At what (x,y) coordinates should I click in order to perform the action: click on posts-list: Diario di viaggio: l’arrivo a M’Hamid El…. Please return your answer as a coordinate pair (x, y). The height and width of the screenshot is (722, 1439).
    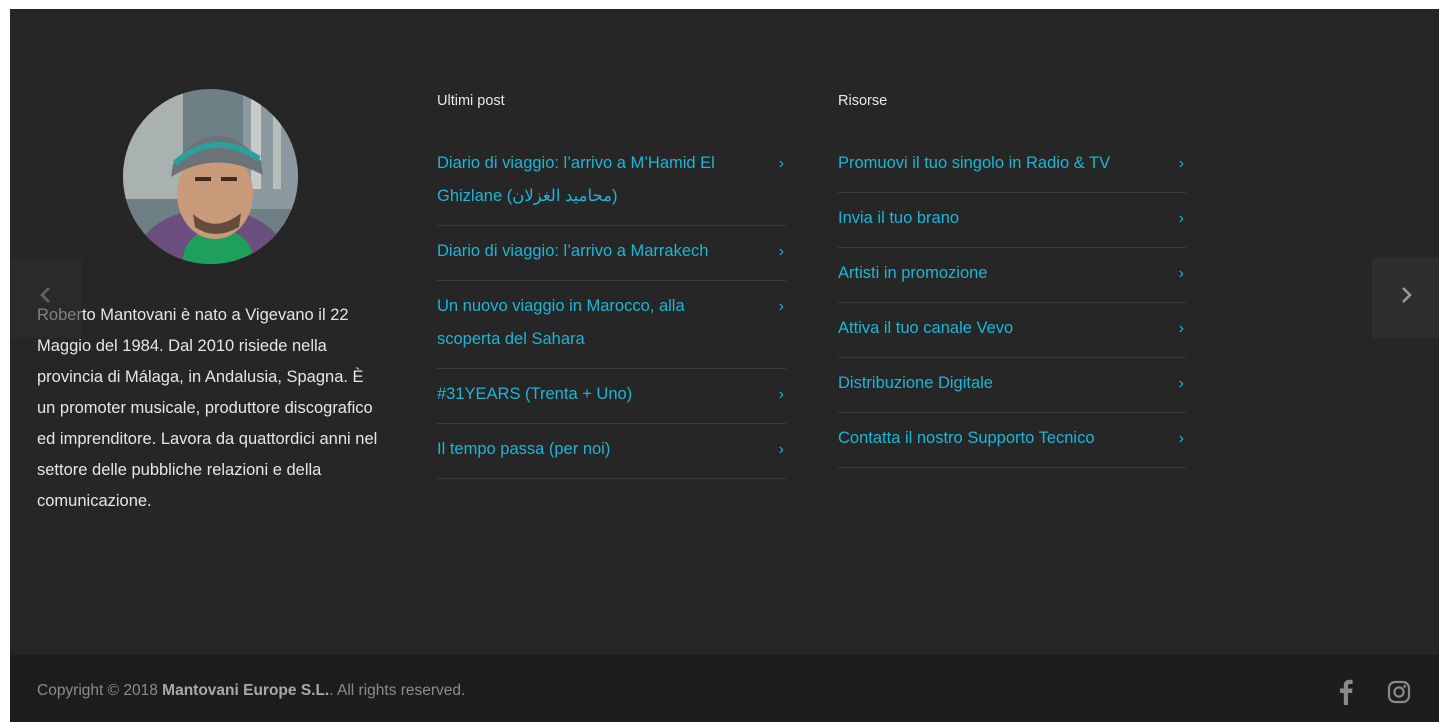
    Looking at the image, I should click on (611, 308).